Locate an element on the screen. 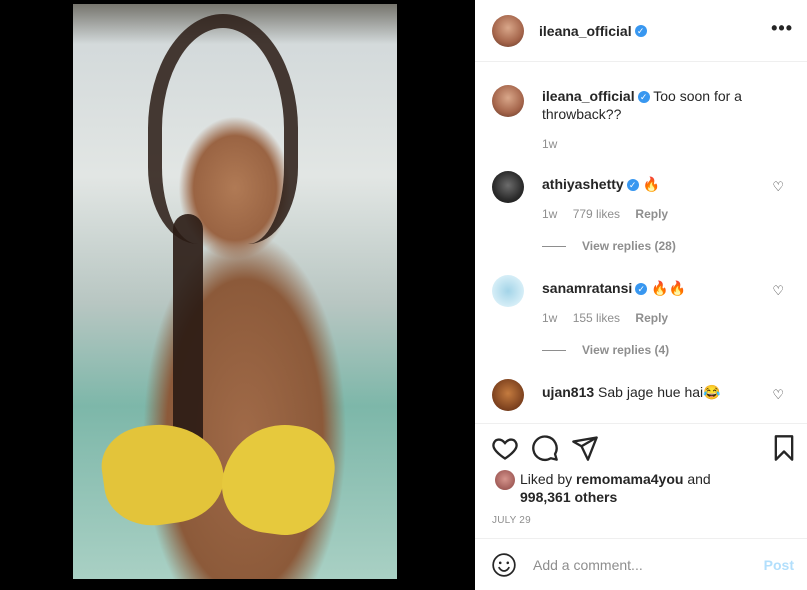 This screenshot has height=590, width=807. caption-username: ileana_official is located at coordinates (588, 96).